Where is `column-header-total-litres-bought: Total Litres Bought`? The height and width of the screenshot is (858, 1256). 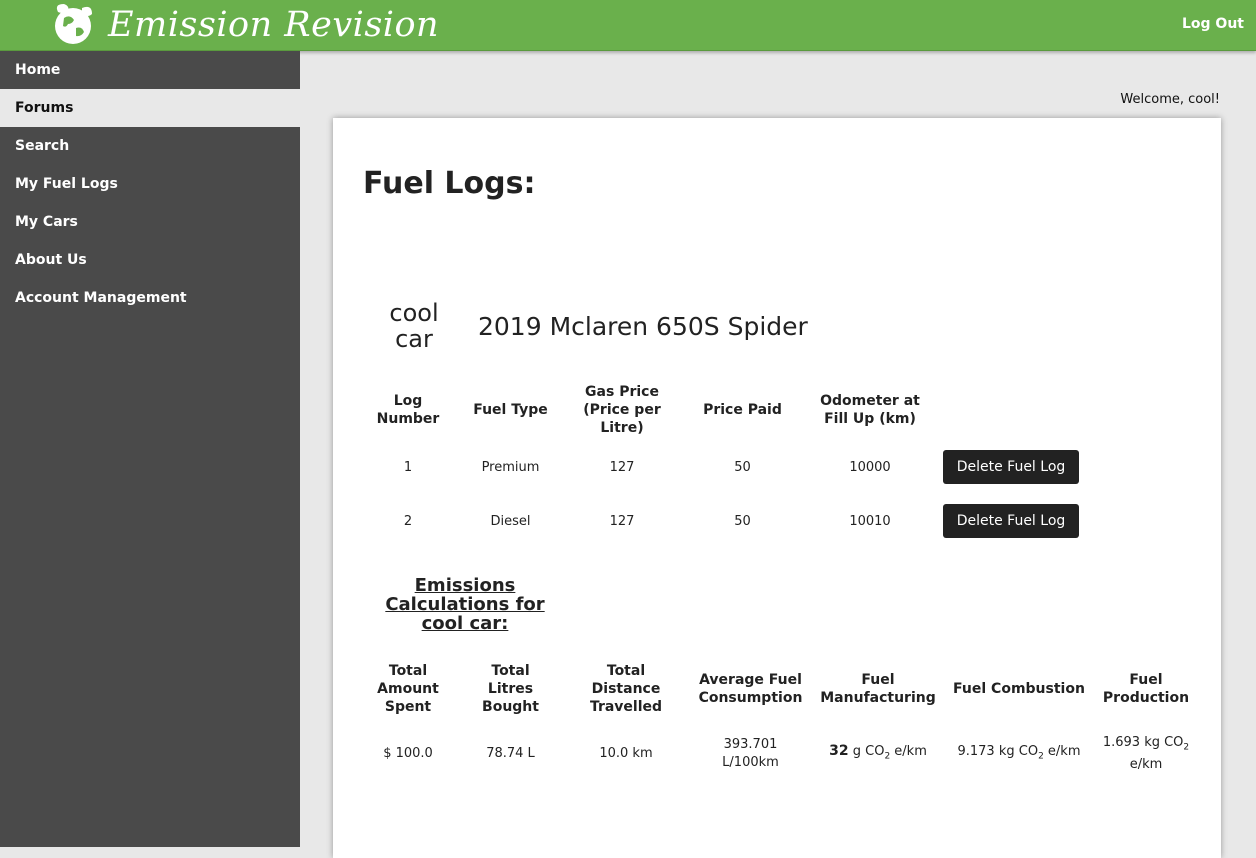 column-header-total-litres-bought: Total Litres Bought is located at coordinates (510, 689).